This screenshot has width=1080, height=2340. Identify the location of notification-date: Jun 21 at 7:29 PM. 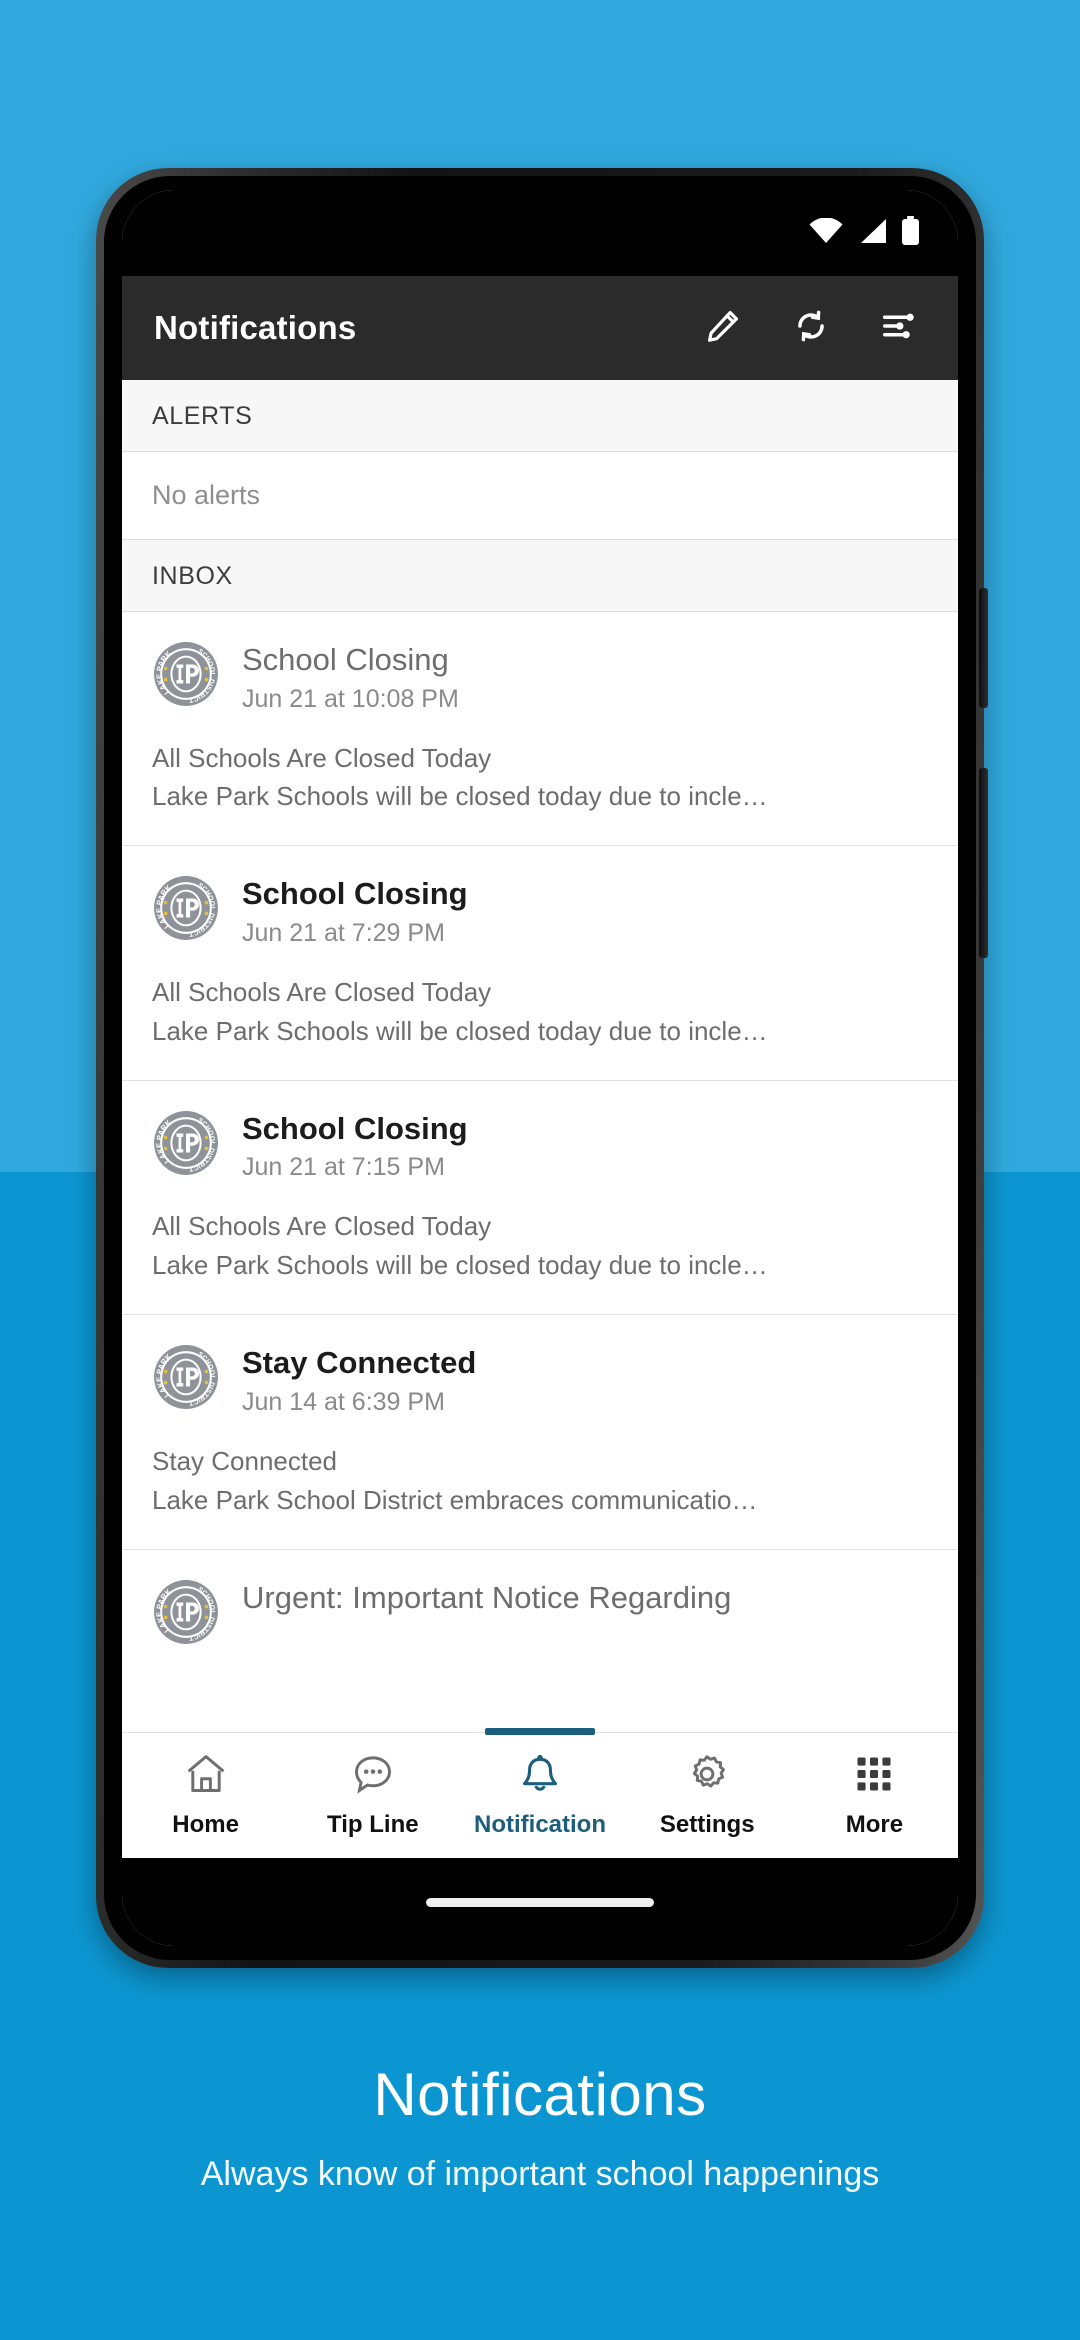
(343, 932).